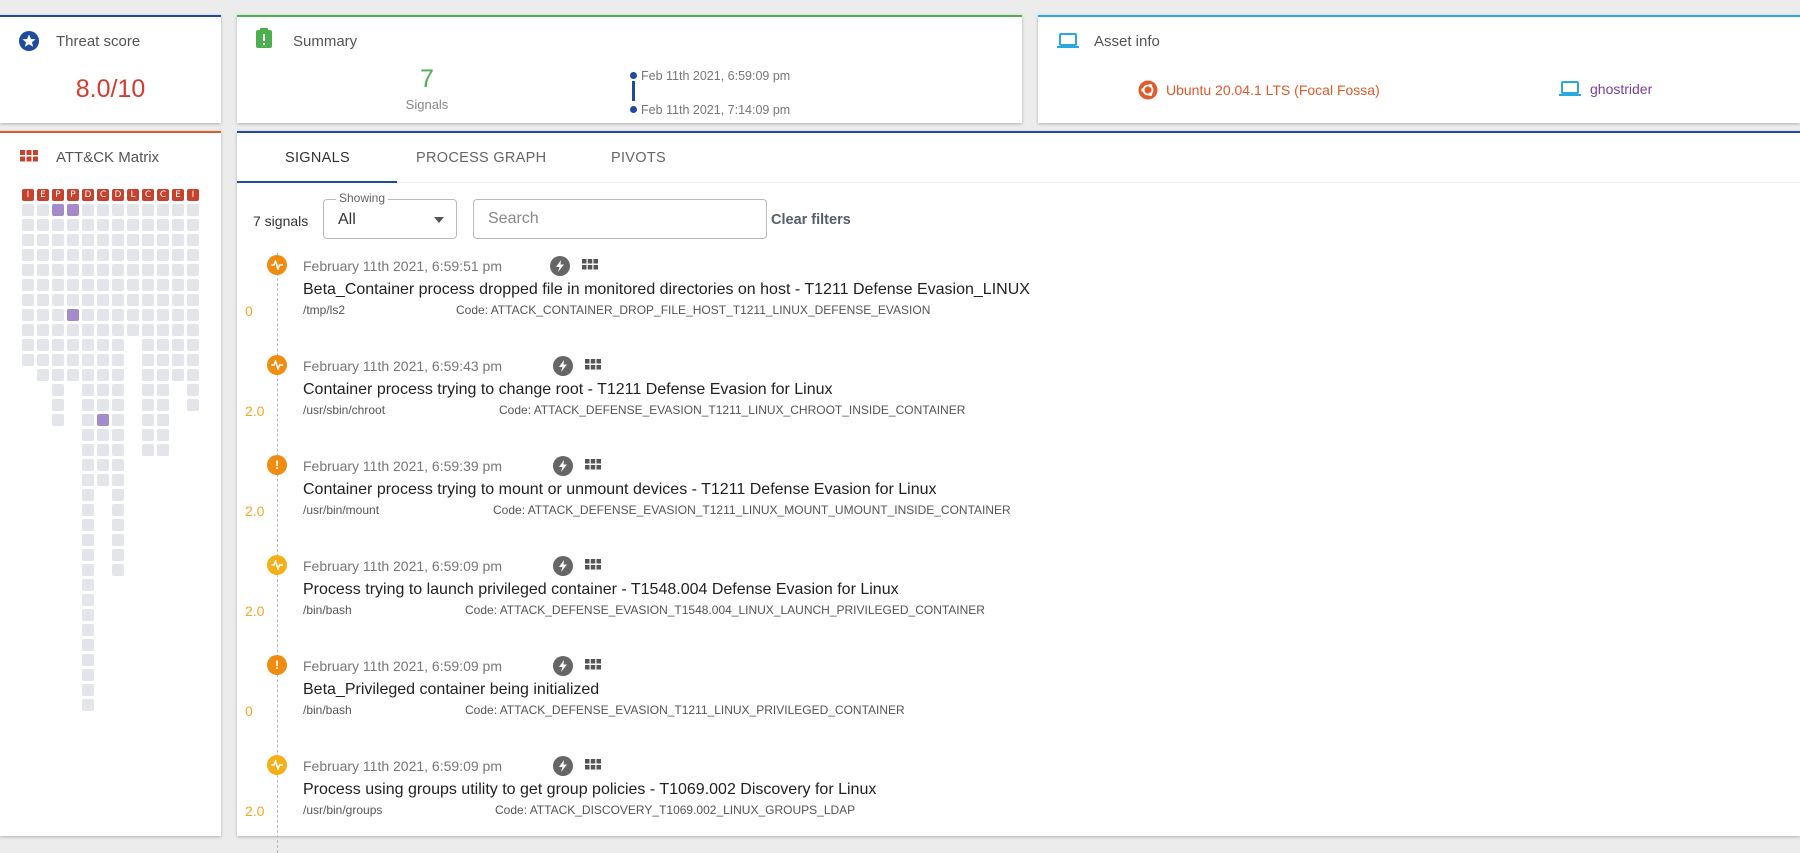 This screenshot has width=1800, height=853. What do you see at coordinates (193, 195) in the screenshot?
I see `tactic-header: I` at bounding box center [193, 195].